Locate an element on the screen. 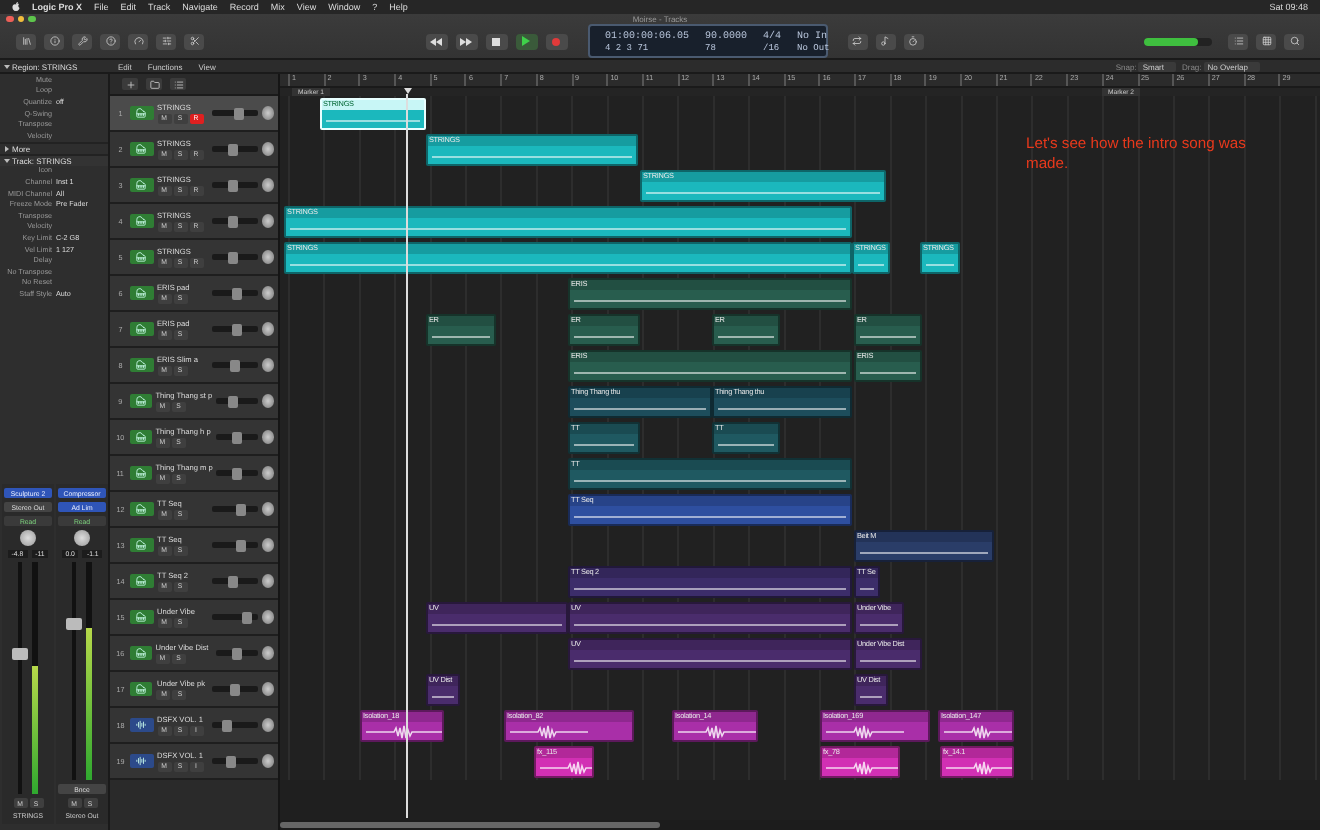  rewind-icon is located at coordinates (436, 41).